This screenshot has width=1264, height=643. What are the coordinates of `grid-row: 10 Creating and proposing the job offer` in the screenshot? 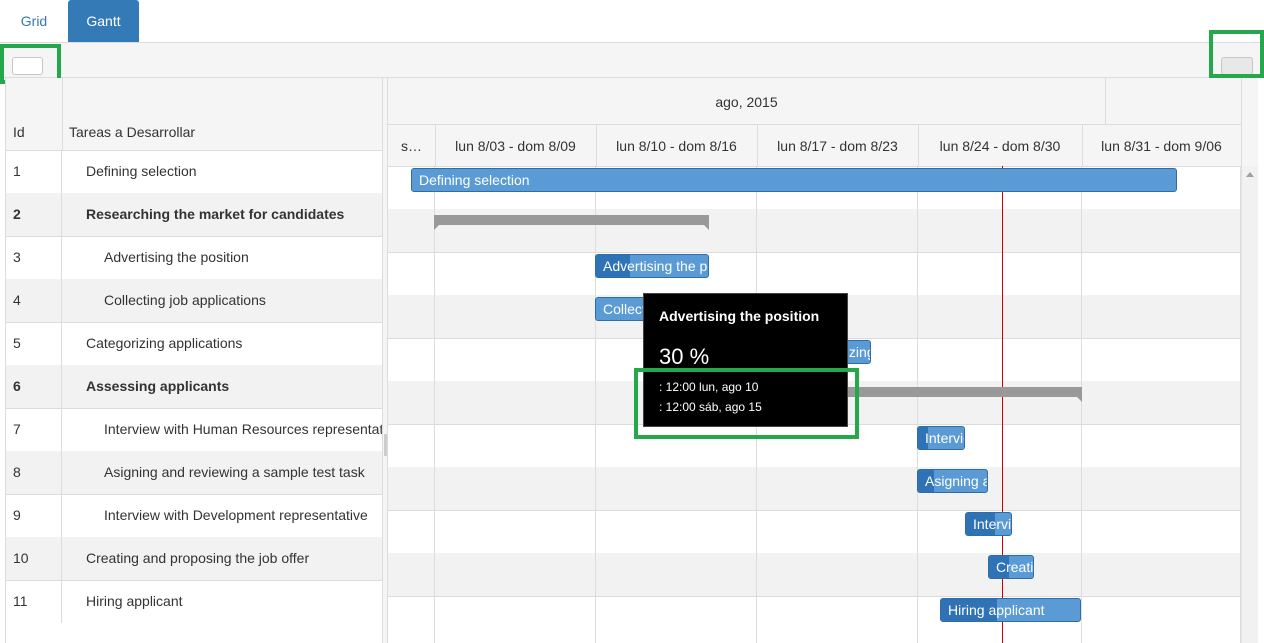 It's located at (194, 559).